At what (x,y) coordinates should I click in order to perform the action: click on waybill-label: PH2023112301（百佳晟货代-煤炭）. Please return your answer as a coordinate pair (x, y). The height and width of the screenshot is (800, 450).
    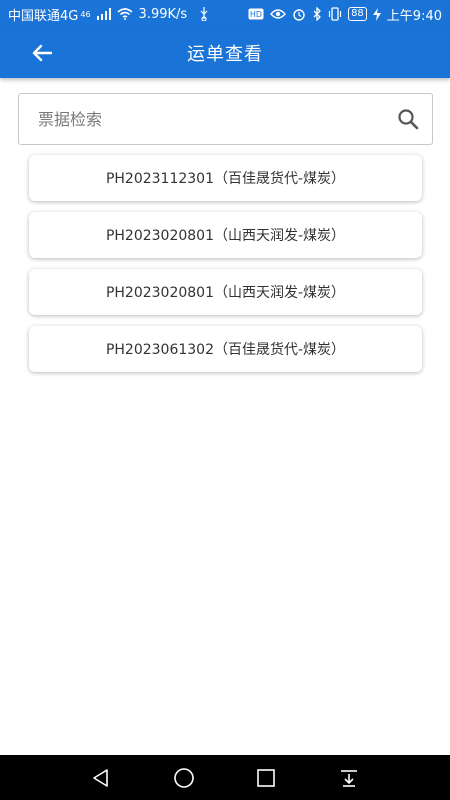
    Looking at the image, I should click on (225, 179).